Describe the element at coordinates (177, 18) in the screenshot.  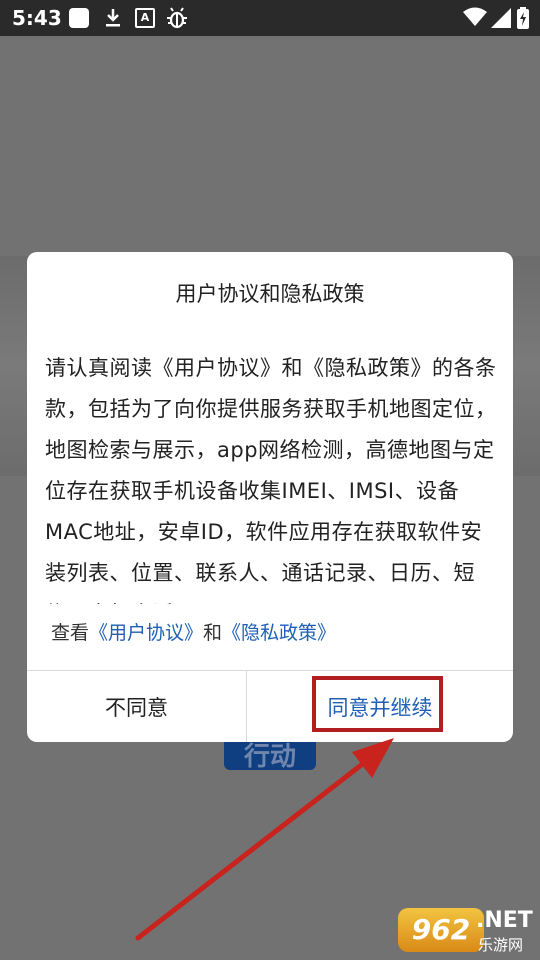
I see `bug-icon` at that location.